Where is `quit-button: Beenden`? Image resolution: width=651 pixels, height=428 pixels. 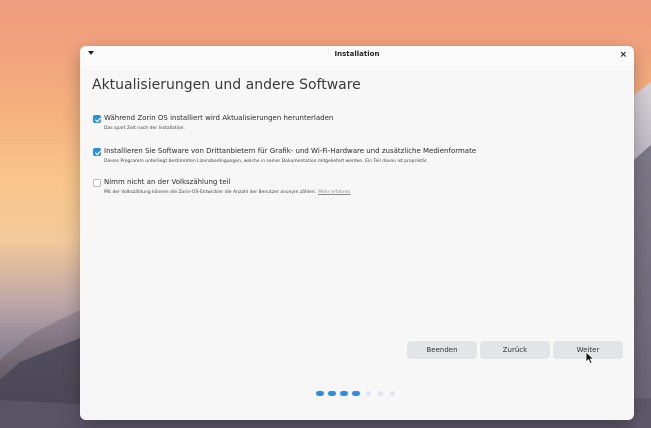
quit-button: Beenden is located at coordinates (442, 350).